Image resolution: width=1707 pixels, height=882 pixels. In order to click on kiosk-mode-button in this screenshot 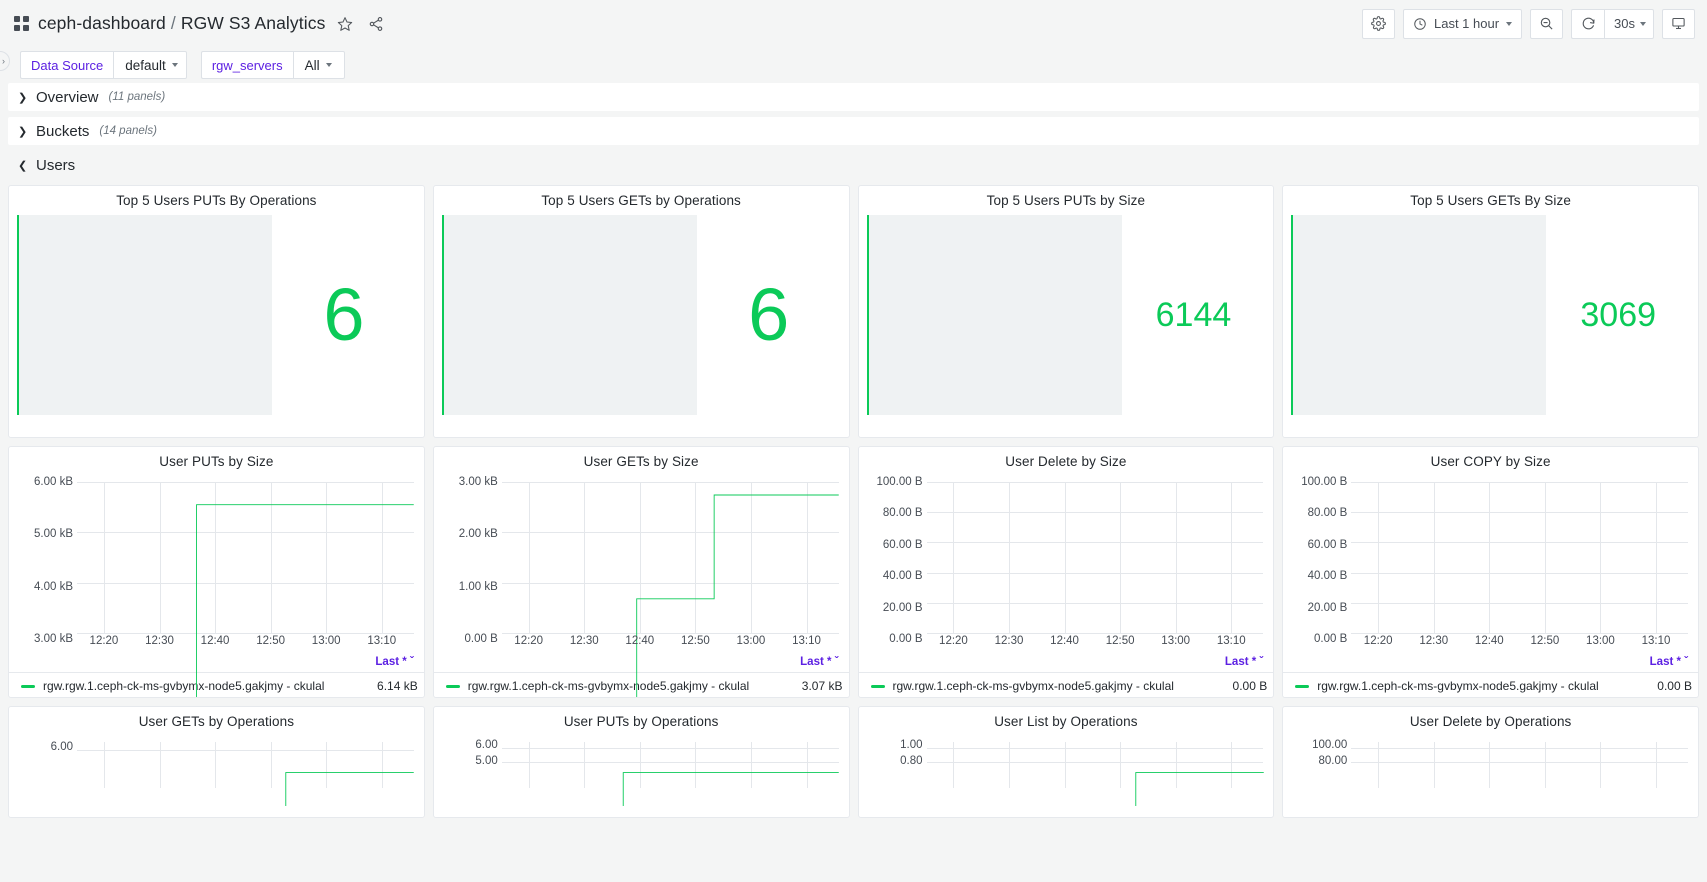, I will do `click(1678, 23)`.